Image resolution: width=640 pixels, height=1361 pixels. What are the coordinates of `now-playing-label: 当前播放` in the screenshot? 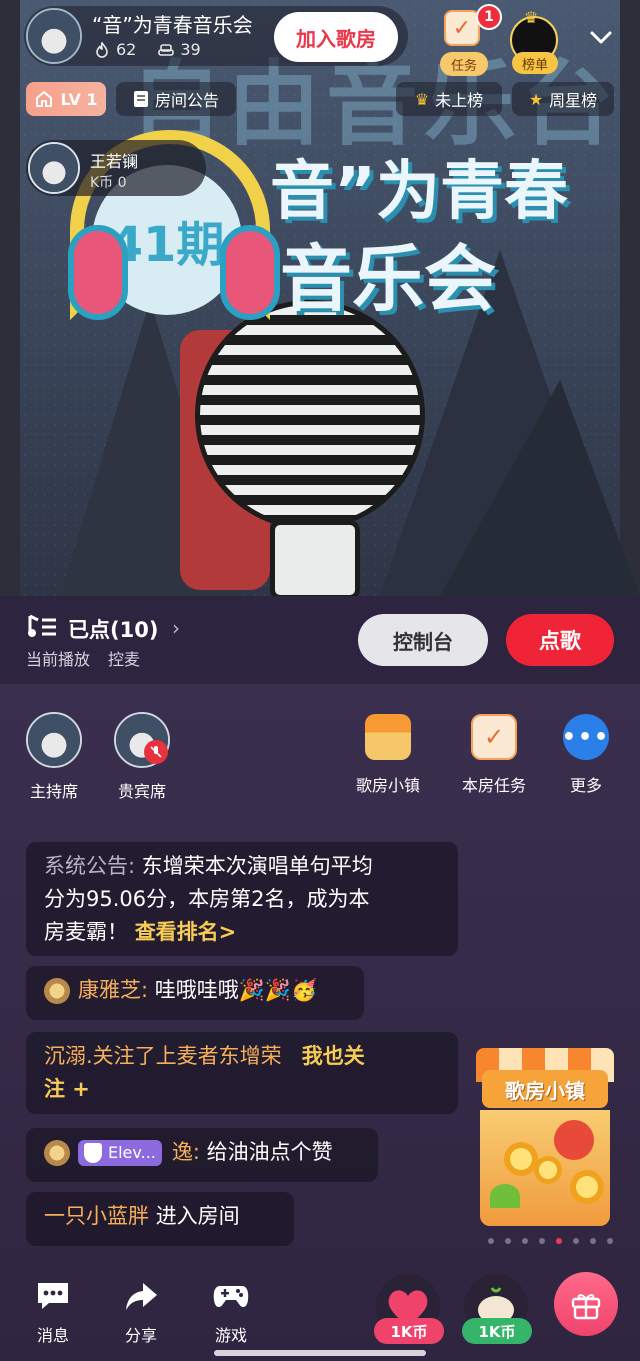 It's located at (58, 658).